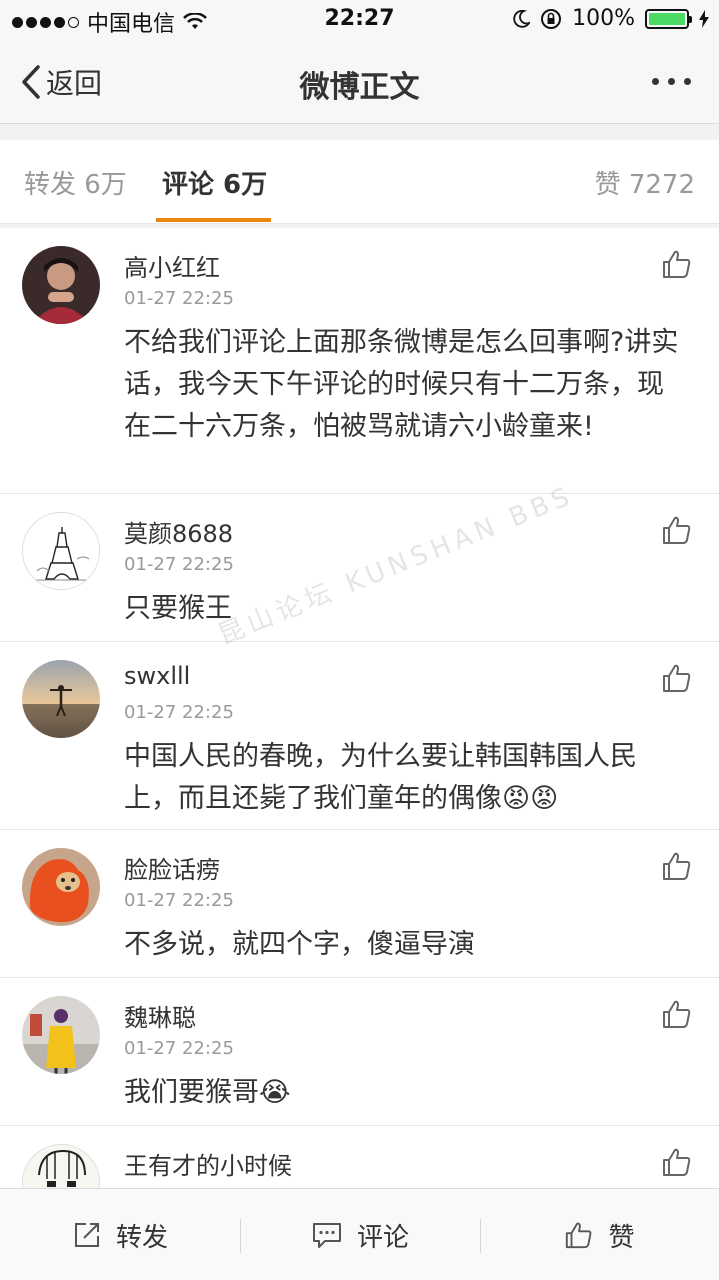 The image size is (719, 1280). Describe the element at coordinates (645, 182) in the screenshot. I see `tab-like: 赞 7272` at that location.